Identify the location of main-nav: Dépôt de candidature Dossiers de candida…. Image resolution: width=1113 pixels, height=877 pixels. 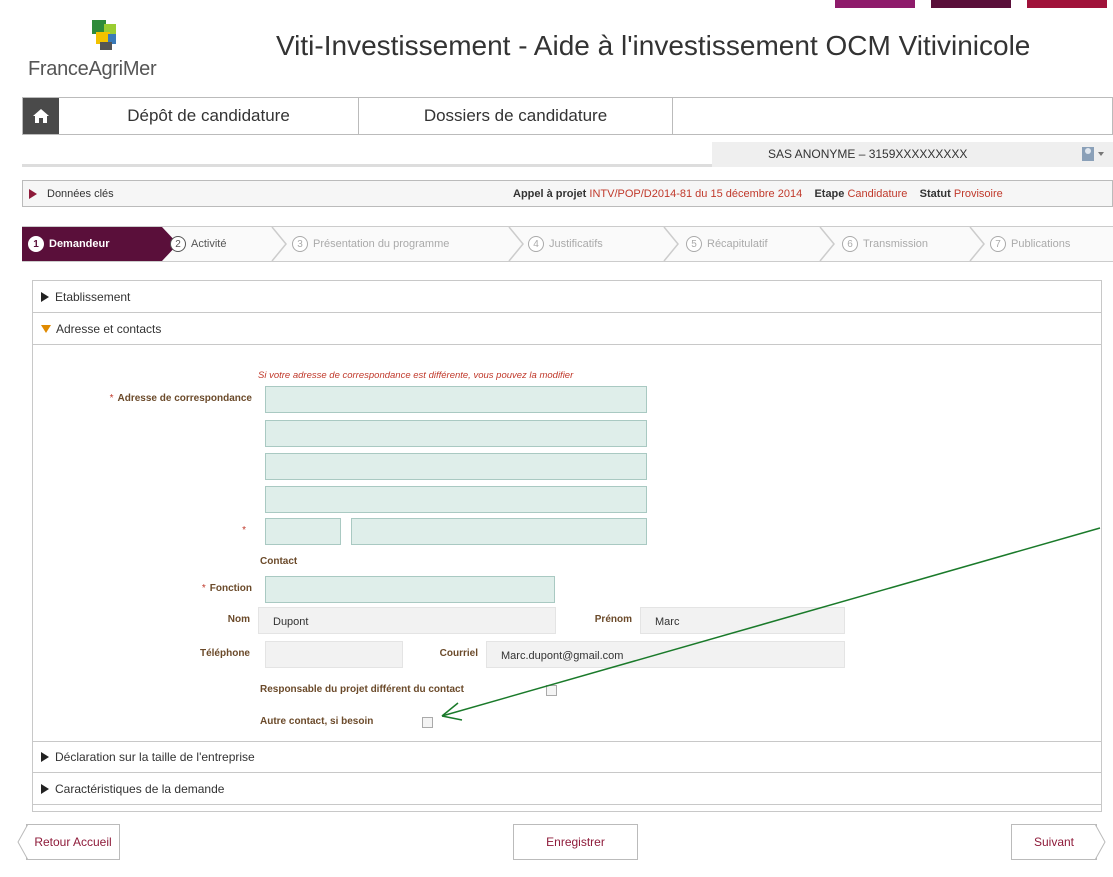
(567, 116).